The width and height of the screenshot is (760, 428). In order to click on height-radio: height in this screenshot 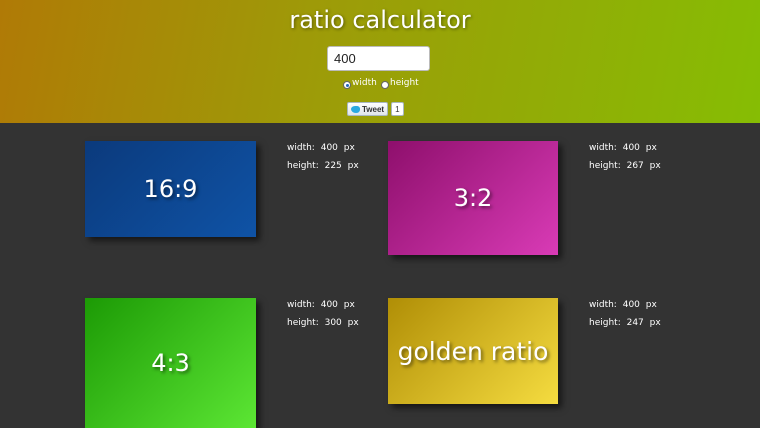, I will do `click(400, 83)`.